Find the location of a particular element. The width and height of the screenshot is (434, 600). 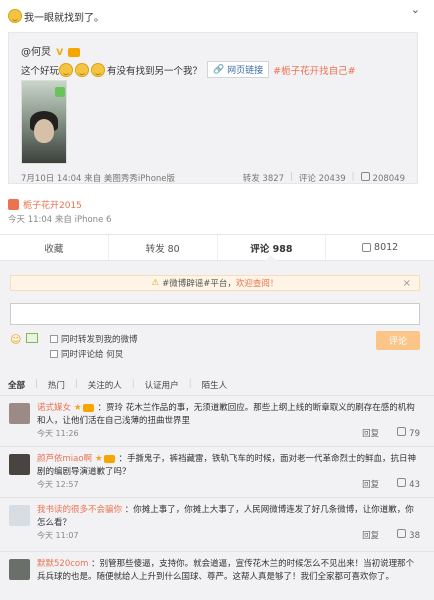

comment-time: 今天 11:26 is located at coordinates (58, 433).